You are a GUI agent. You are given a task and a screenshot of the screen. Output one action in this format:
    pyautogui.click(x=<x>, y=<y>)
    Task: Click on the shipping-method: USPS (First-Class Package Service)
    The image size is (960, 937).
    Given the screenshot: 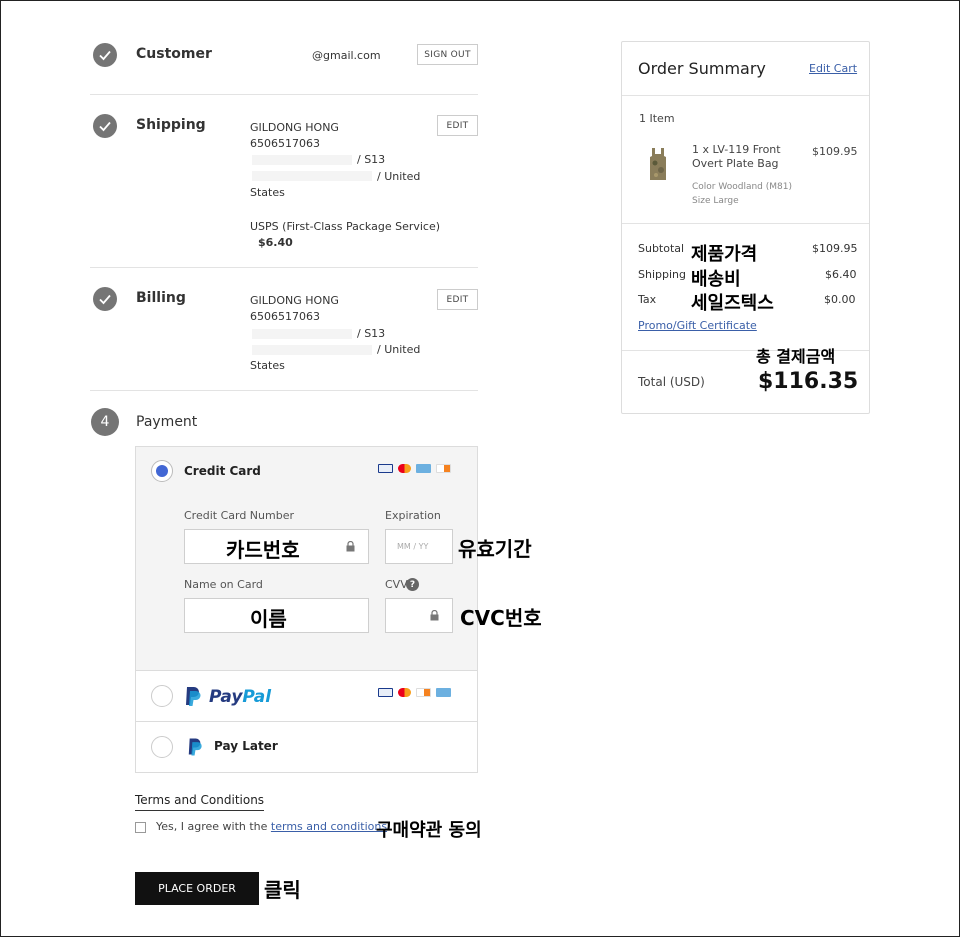 What is the action you would take?
    pyautogui.click(x=345, y=226)
    